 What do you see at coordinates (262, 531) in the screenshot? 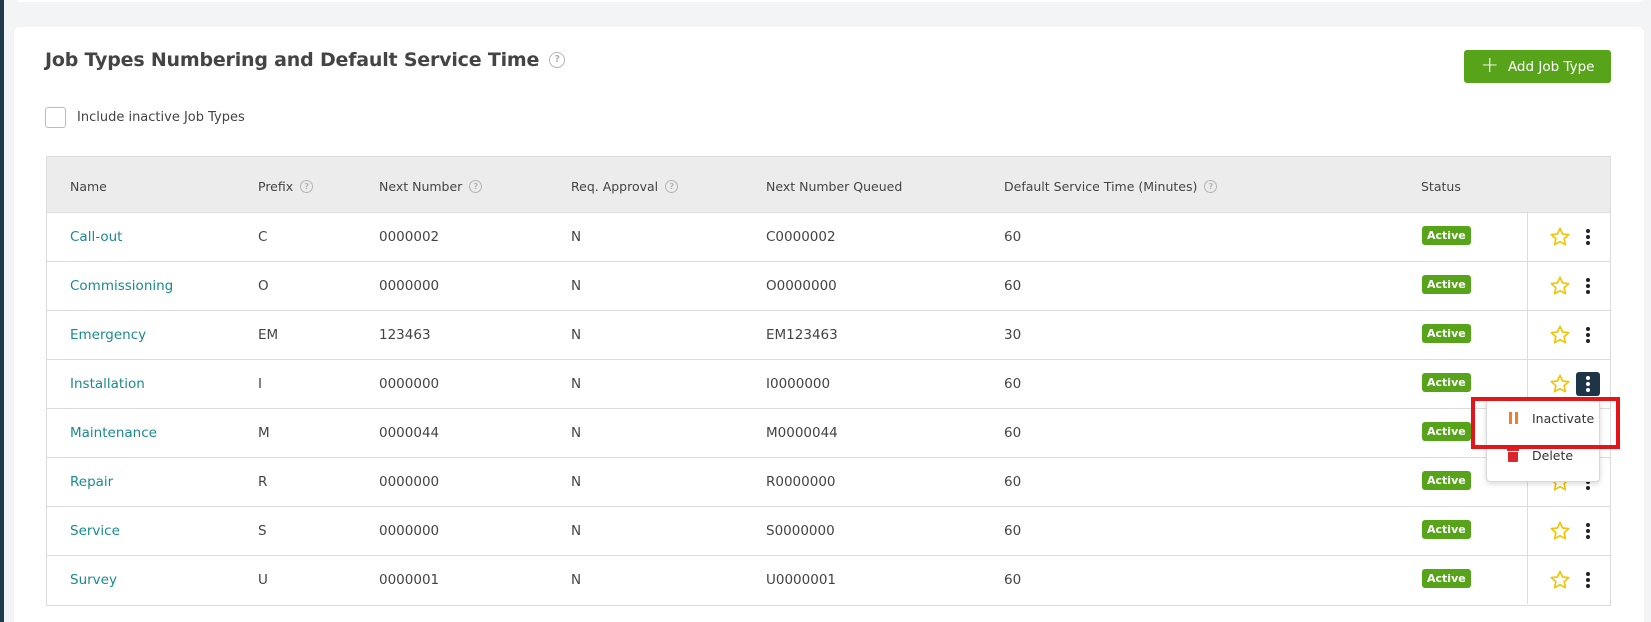
I see `prefix-cell: S` at bounding box center [262, 531].